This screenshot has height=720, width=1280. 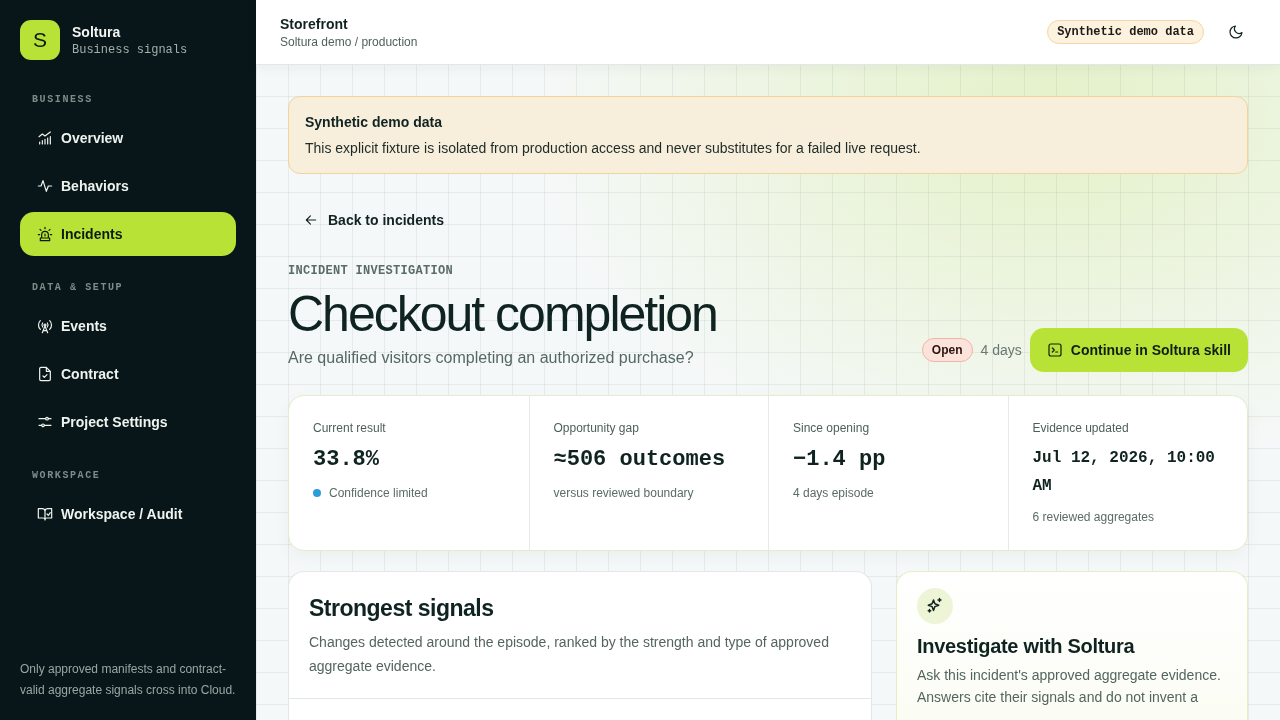 What do you see at coordinates (311, 220) in the screenshot?
I see `arrow-left-icon` at bounding box center [311, 220].